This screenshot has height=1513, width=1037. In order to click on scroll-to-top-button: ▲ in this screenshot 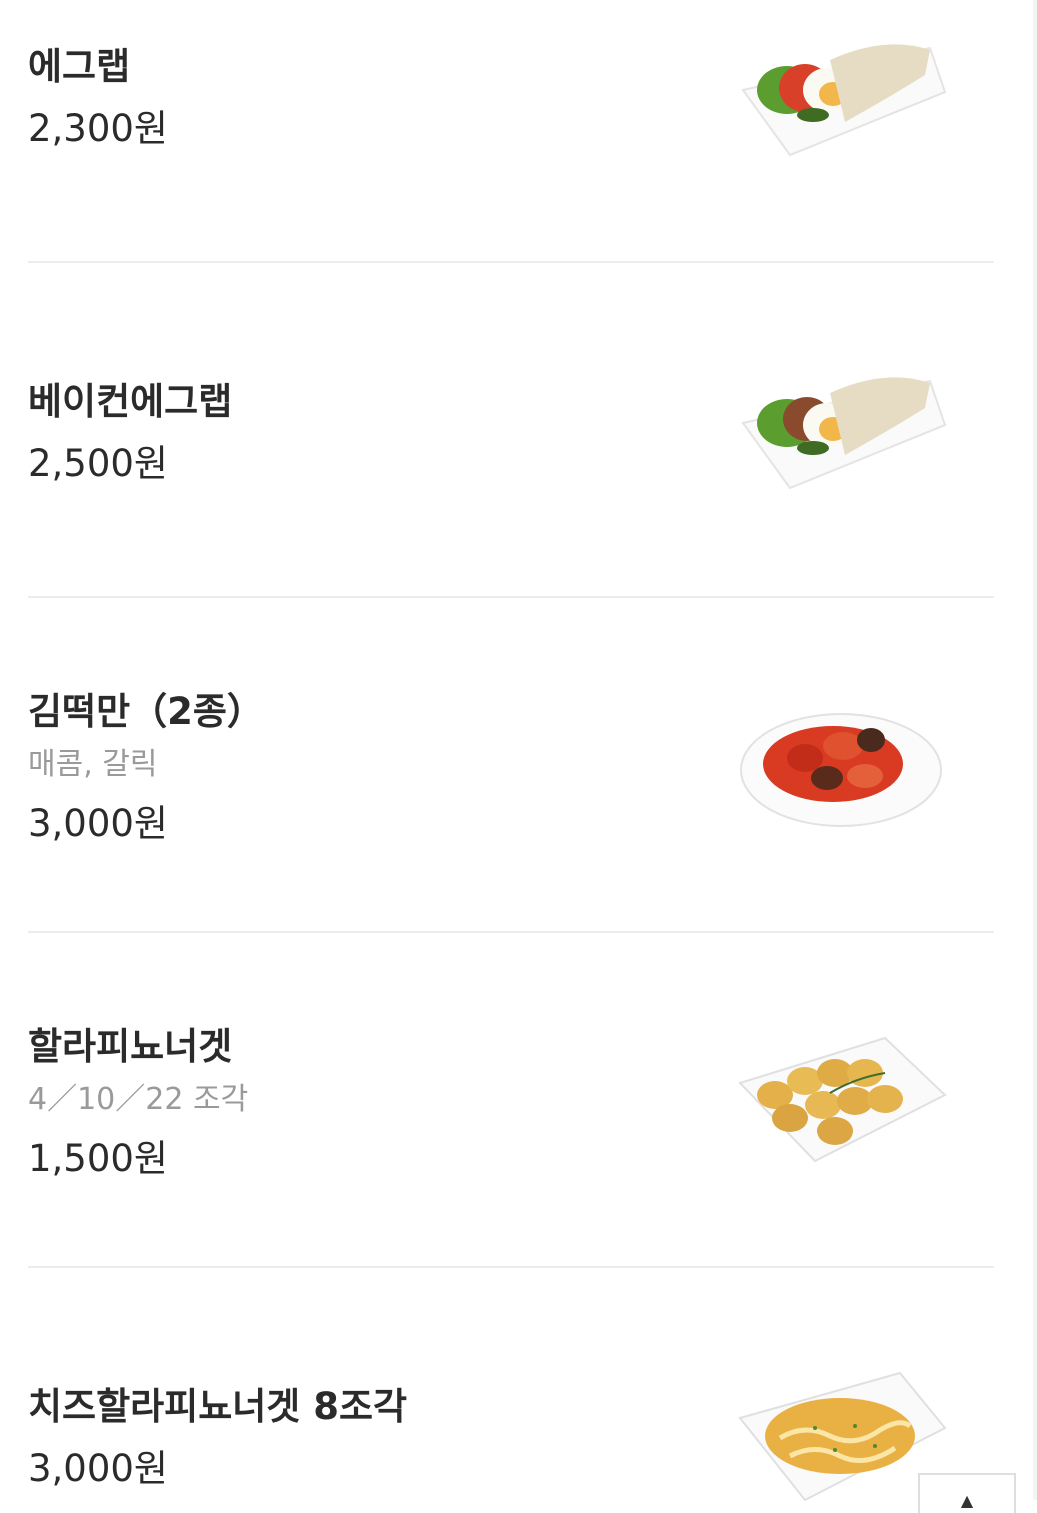, I will do `click(967, 1493)`.